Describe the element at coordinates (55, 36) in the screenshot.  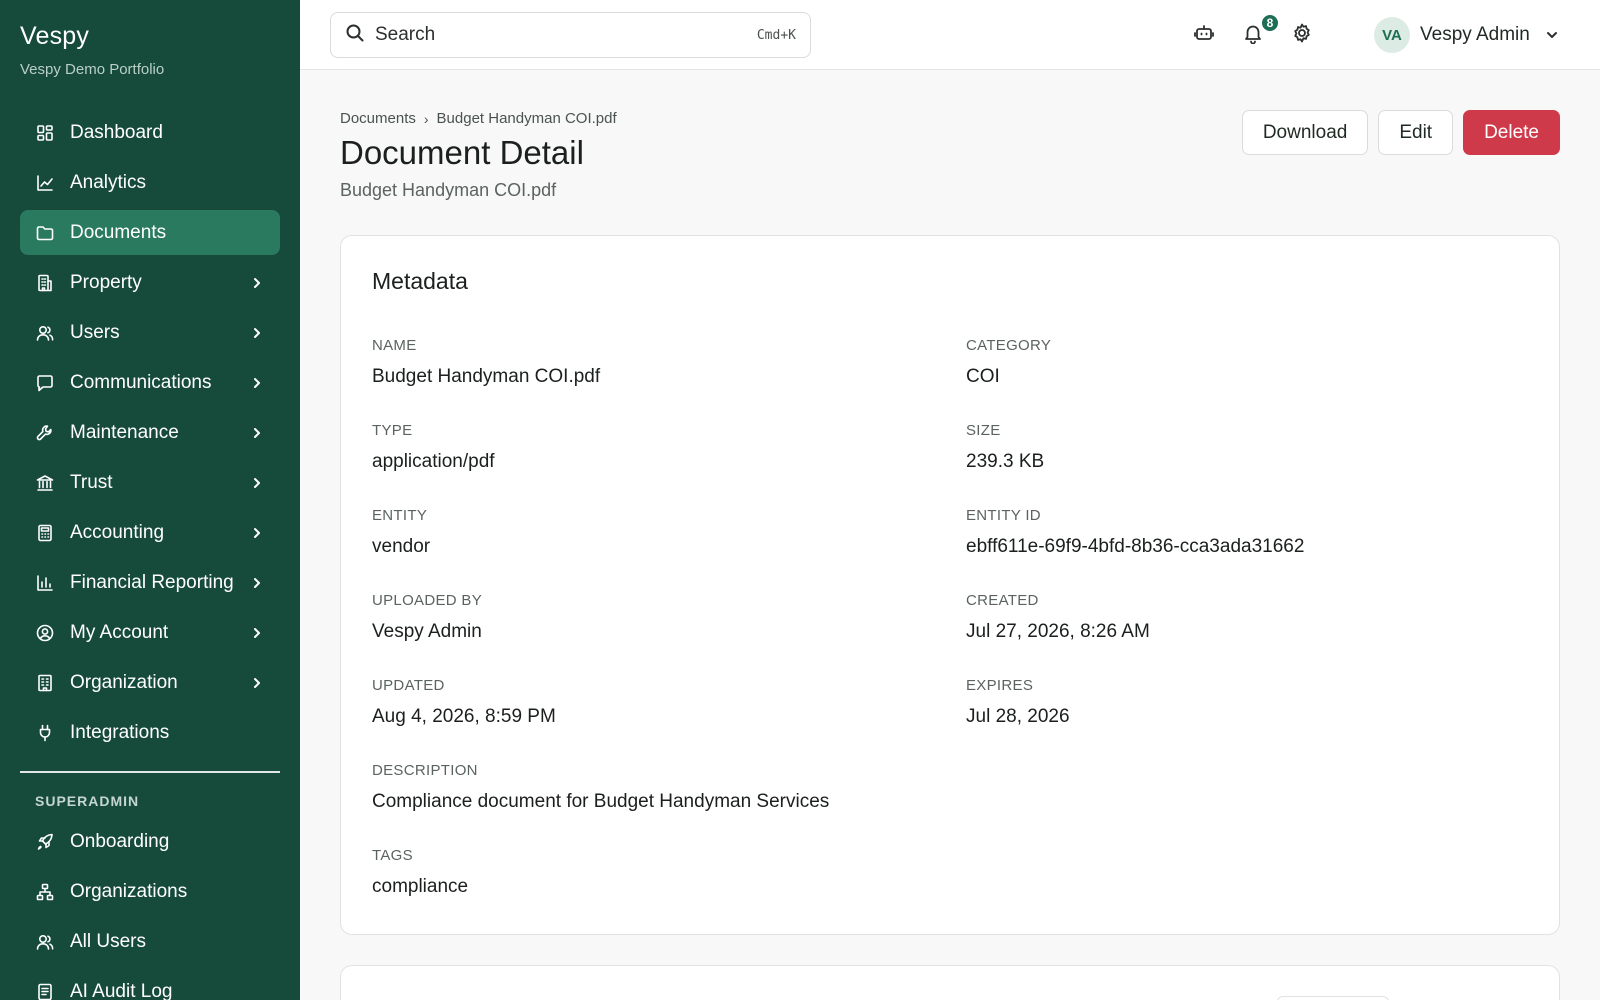
I see `brand-title: Vespy` at that location.